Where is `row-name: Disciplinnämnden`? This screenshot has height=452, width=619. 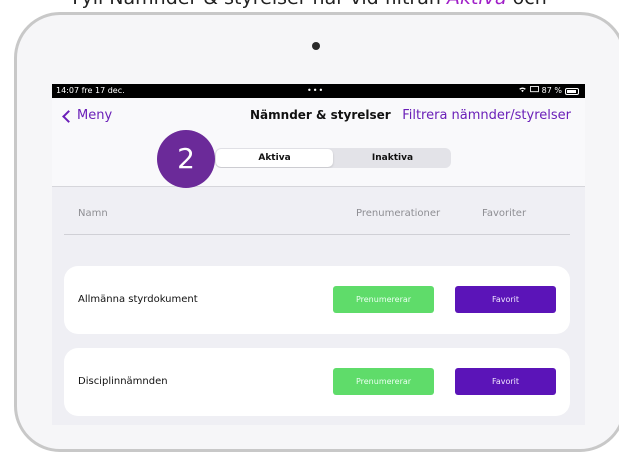 row-name: Disciplinnämnden is located at coordinates (123, 381).